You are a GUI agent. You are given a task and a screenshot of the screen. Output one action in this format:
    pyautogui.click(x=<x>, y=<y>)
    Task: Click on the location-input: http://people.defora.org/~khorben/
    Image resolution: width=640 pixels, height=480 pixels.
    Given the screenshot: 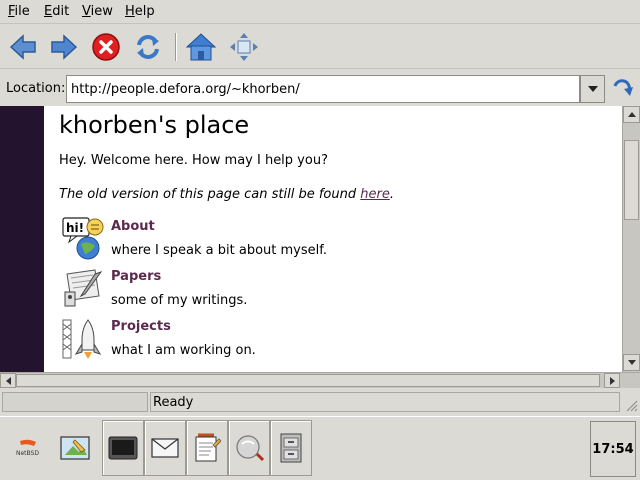 What is the action you would take?
    pyautogui.click(x=323, y=89)
    